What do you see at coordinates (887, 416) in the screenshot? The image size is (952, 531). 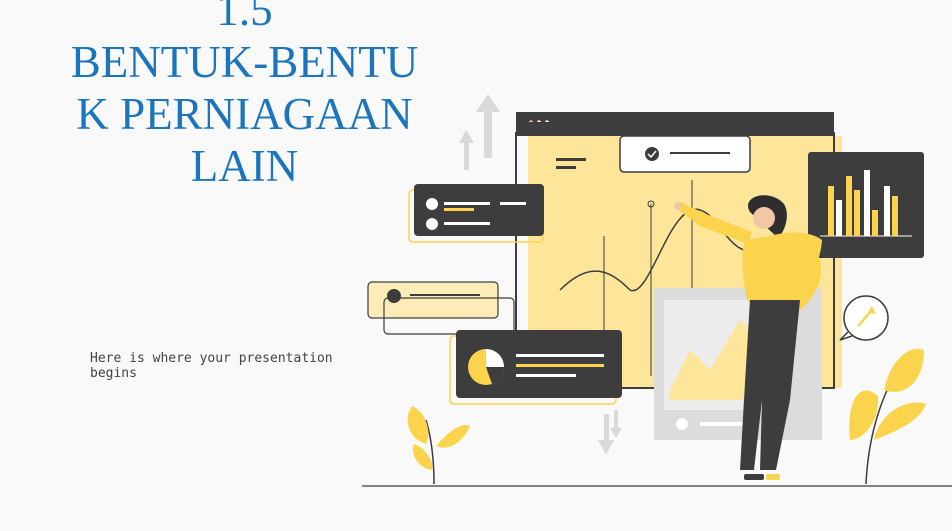 I see `plant-icon` at bounding box center [887, 416].